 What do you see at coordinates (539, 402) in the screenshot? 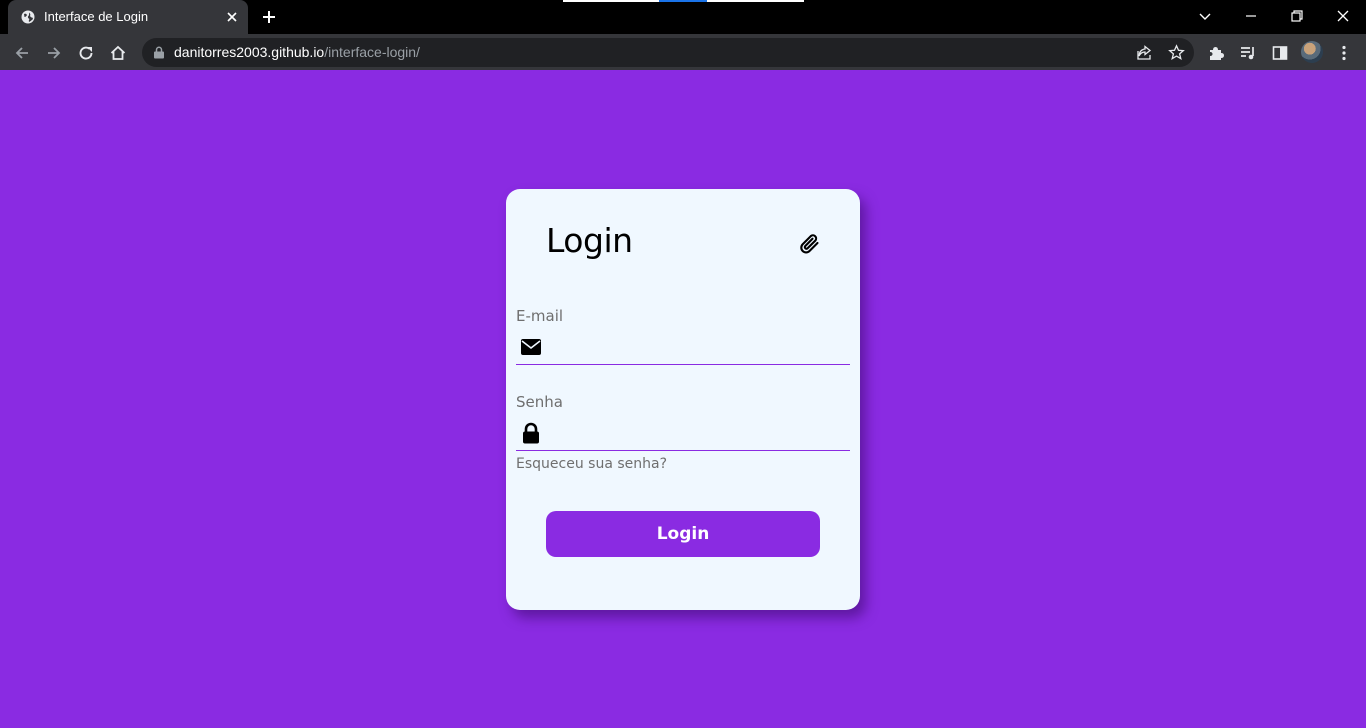
I see `password-label: Senha` at bounding box center [539, 402].